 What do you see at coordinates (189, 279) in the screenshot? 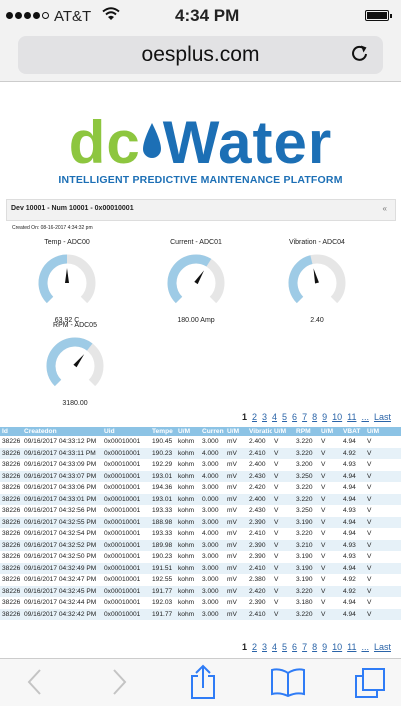
I see `gauge-fill` at bounding box center [189, 279].